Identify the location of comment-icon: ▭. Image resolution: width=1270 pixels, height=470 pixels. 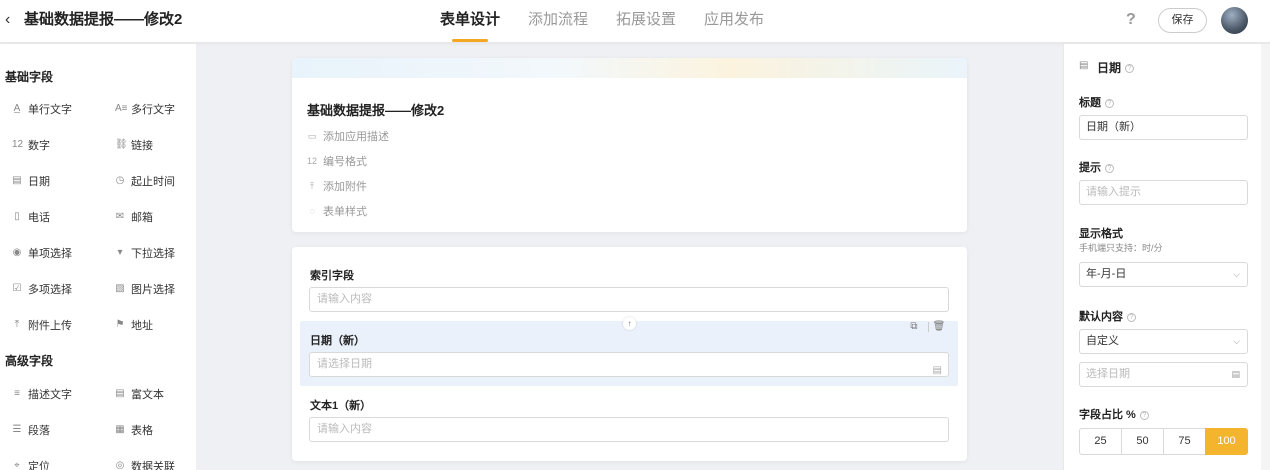
(312, 135).